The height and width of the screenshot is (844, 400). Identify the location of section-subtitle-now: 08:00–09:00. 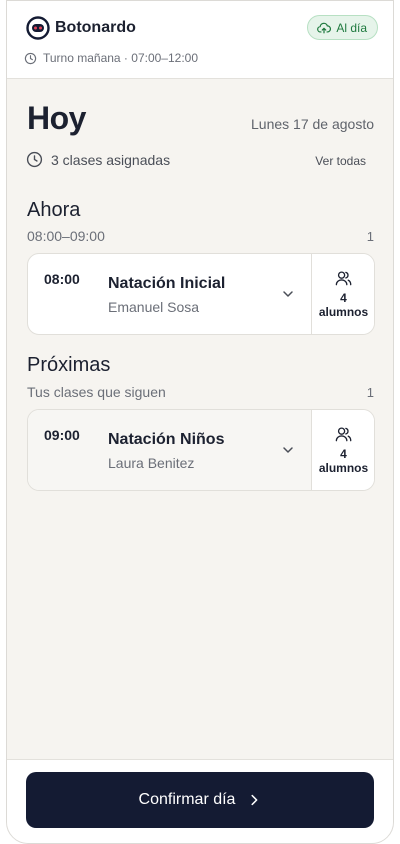
(66, 236).